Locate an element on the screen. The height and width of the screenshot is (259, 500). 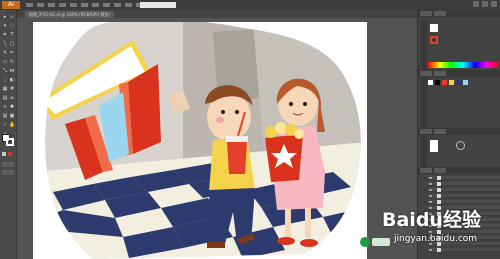
drawing-mode-icon is located at coordinates (8, 164).